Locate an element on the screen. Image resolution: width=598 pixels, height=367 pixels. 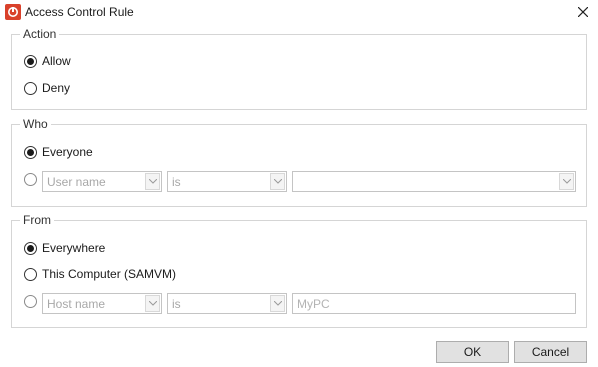
host-value-input: MyPC is located at coordinates (434, 303).